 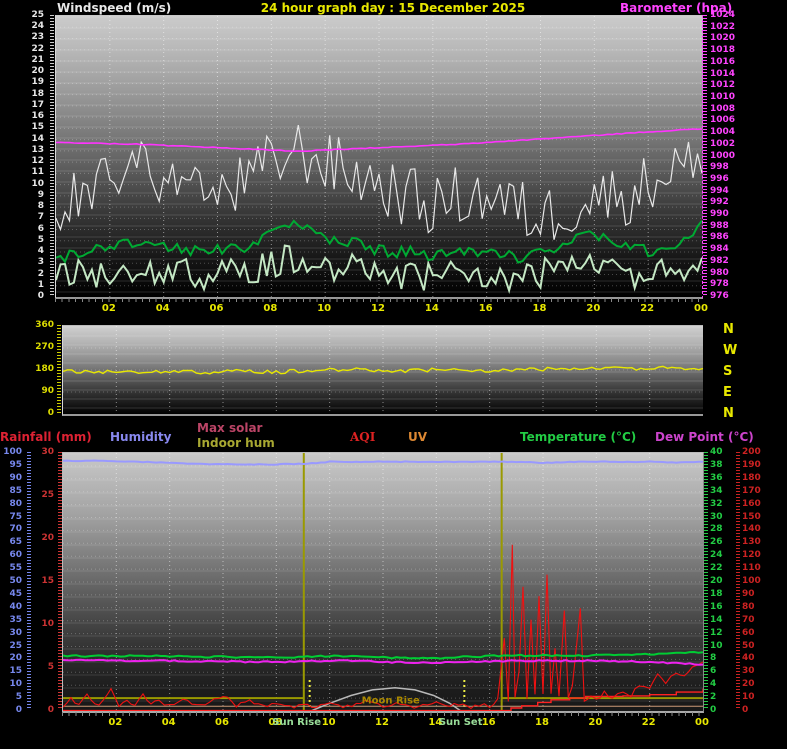 I want to click on axis-tick-label: 1022, so click(x=723, y=26).